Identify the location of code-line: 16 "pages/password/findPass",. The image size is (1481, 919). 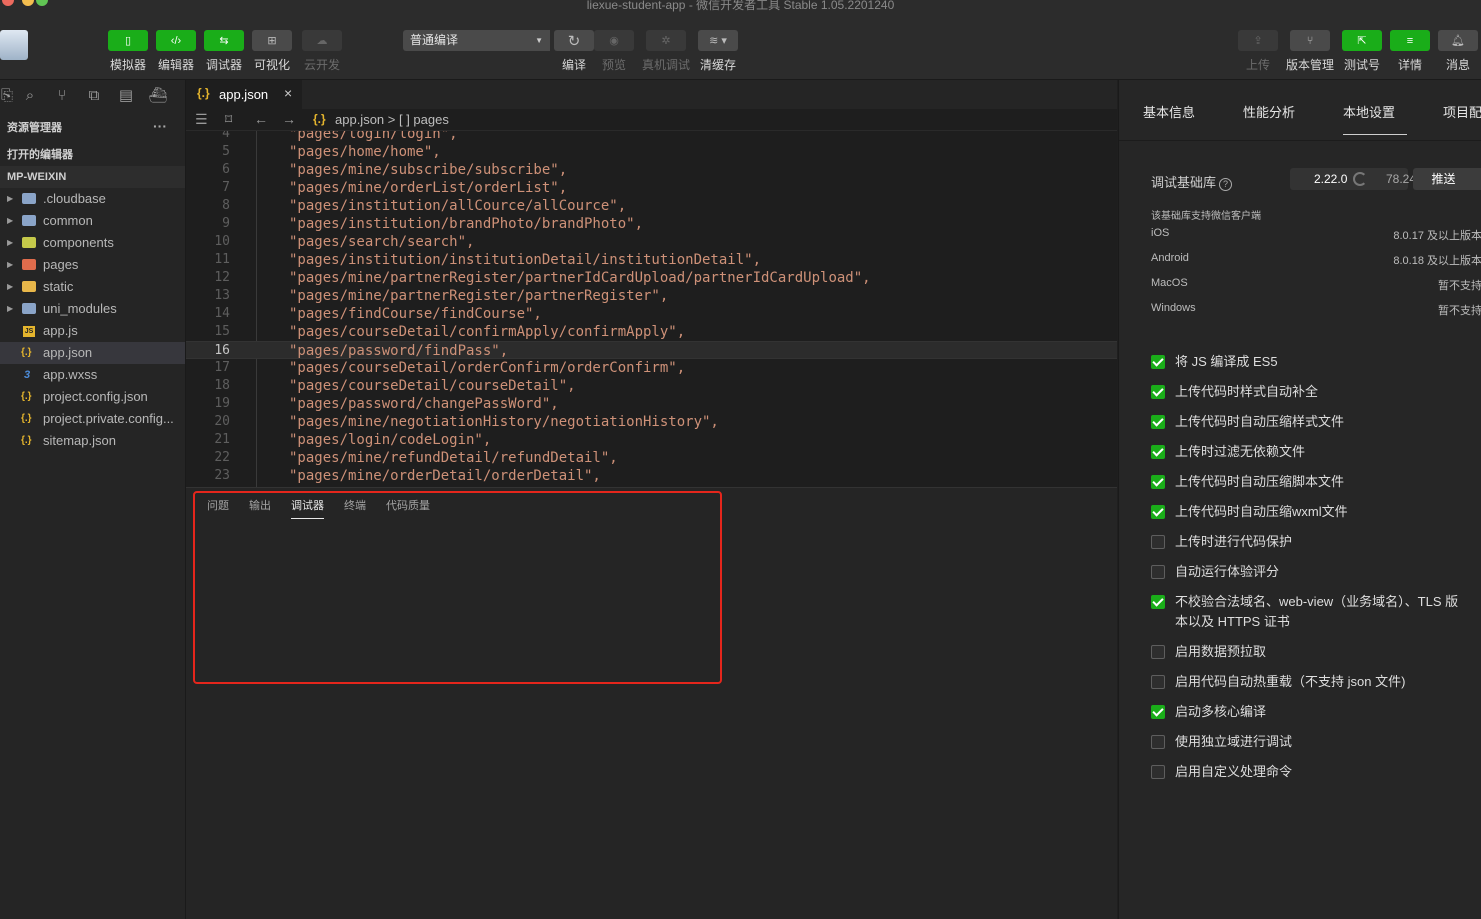
(651, 350).